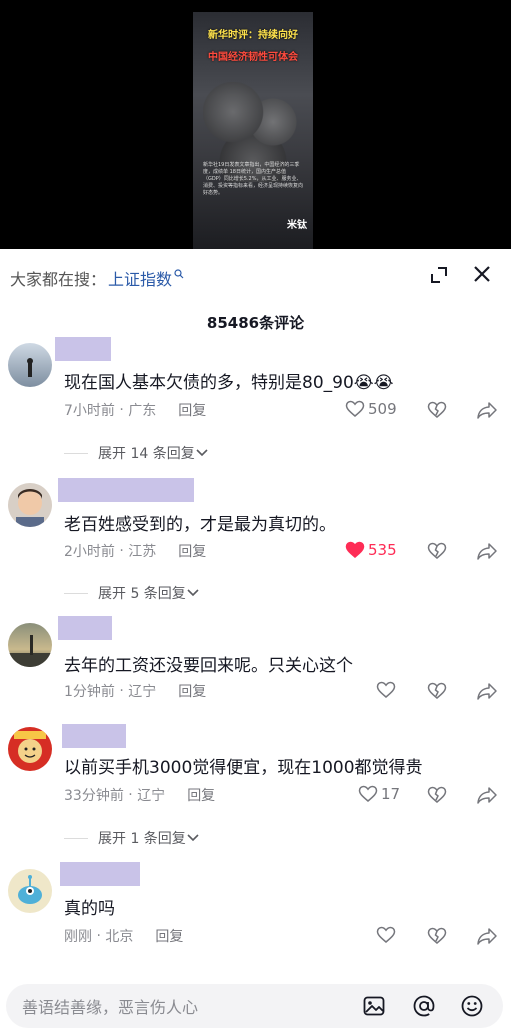  Describe the element at coordinates (142, 411) in the screenshot. I see `comment-location: 广东` at that location.